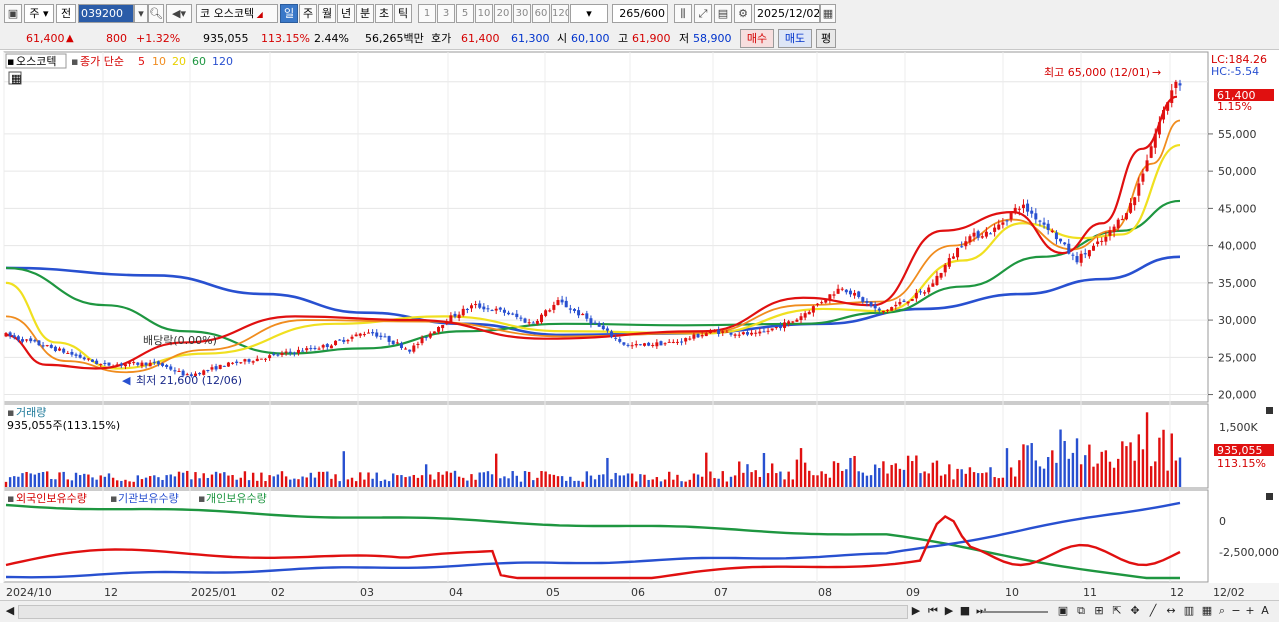  Describe the element at coordinates (113, 498) in the screenshot. I see `institution-legend-icon: ▪` at that location.